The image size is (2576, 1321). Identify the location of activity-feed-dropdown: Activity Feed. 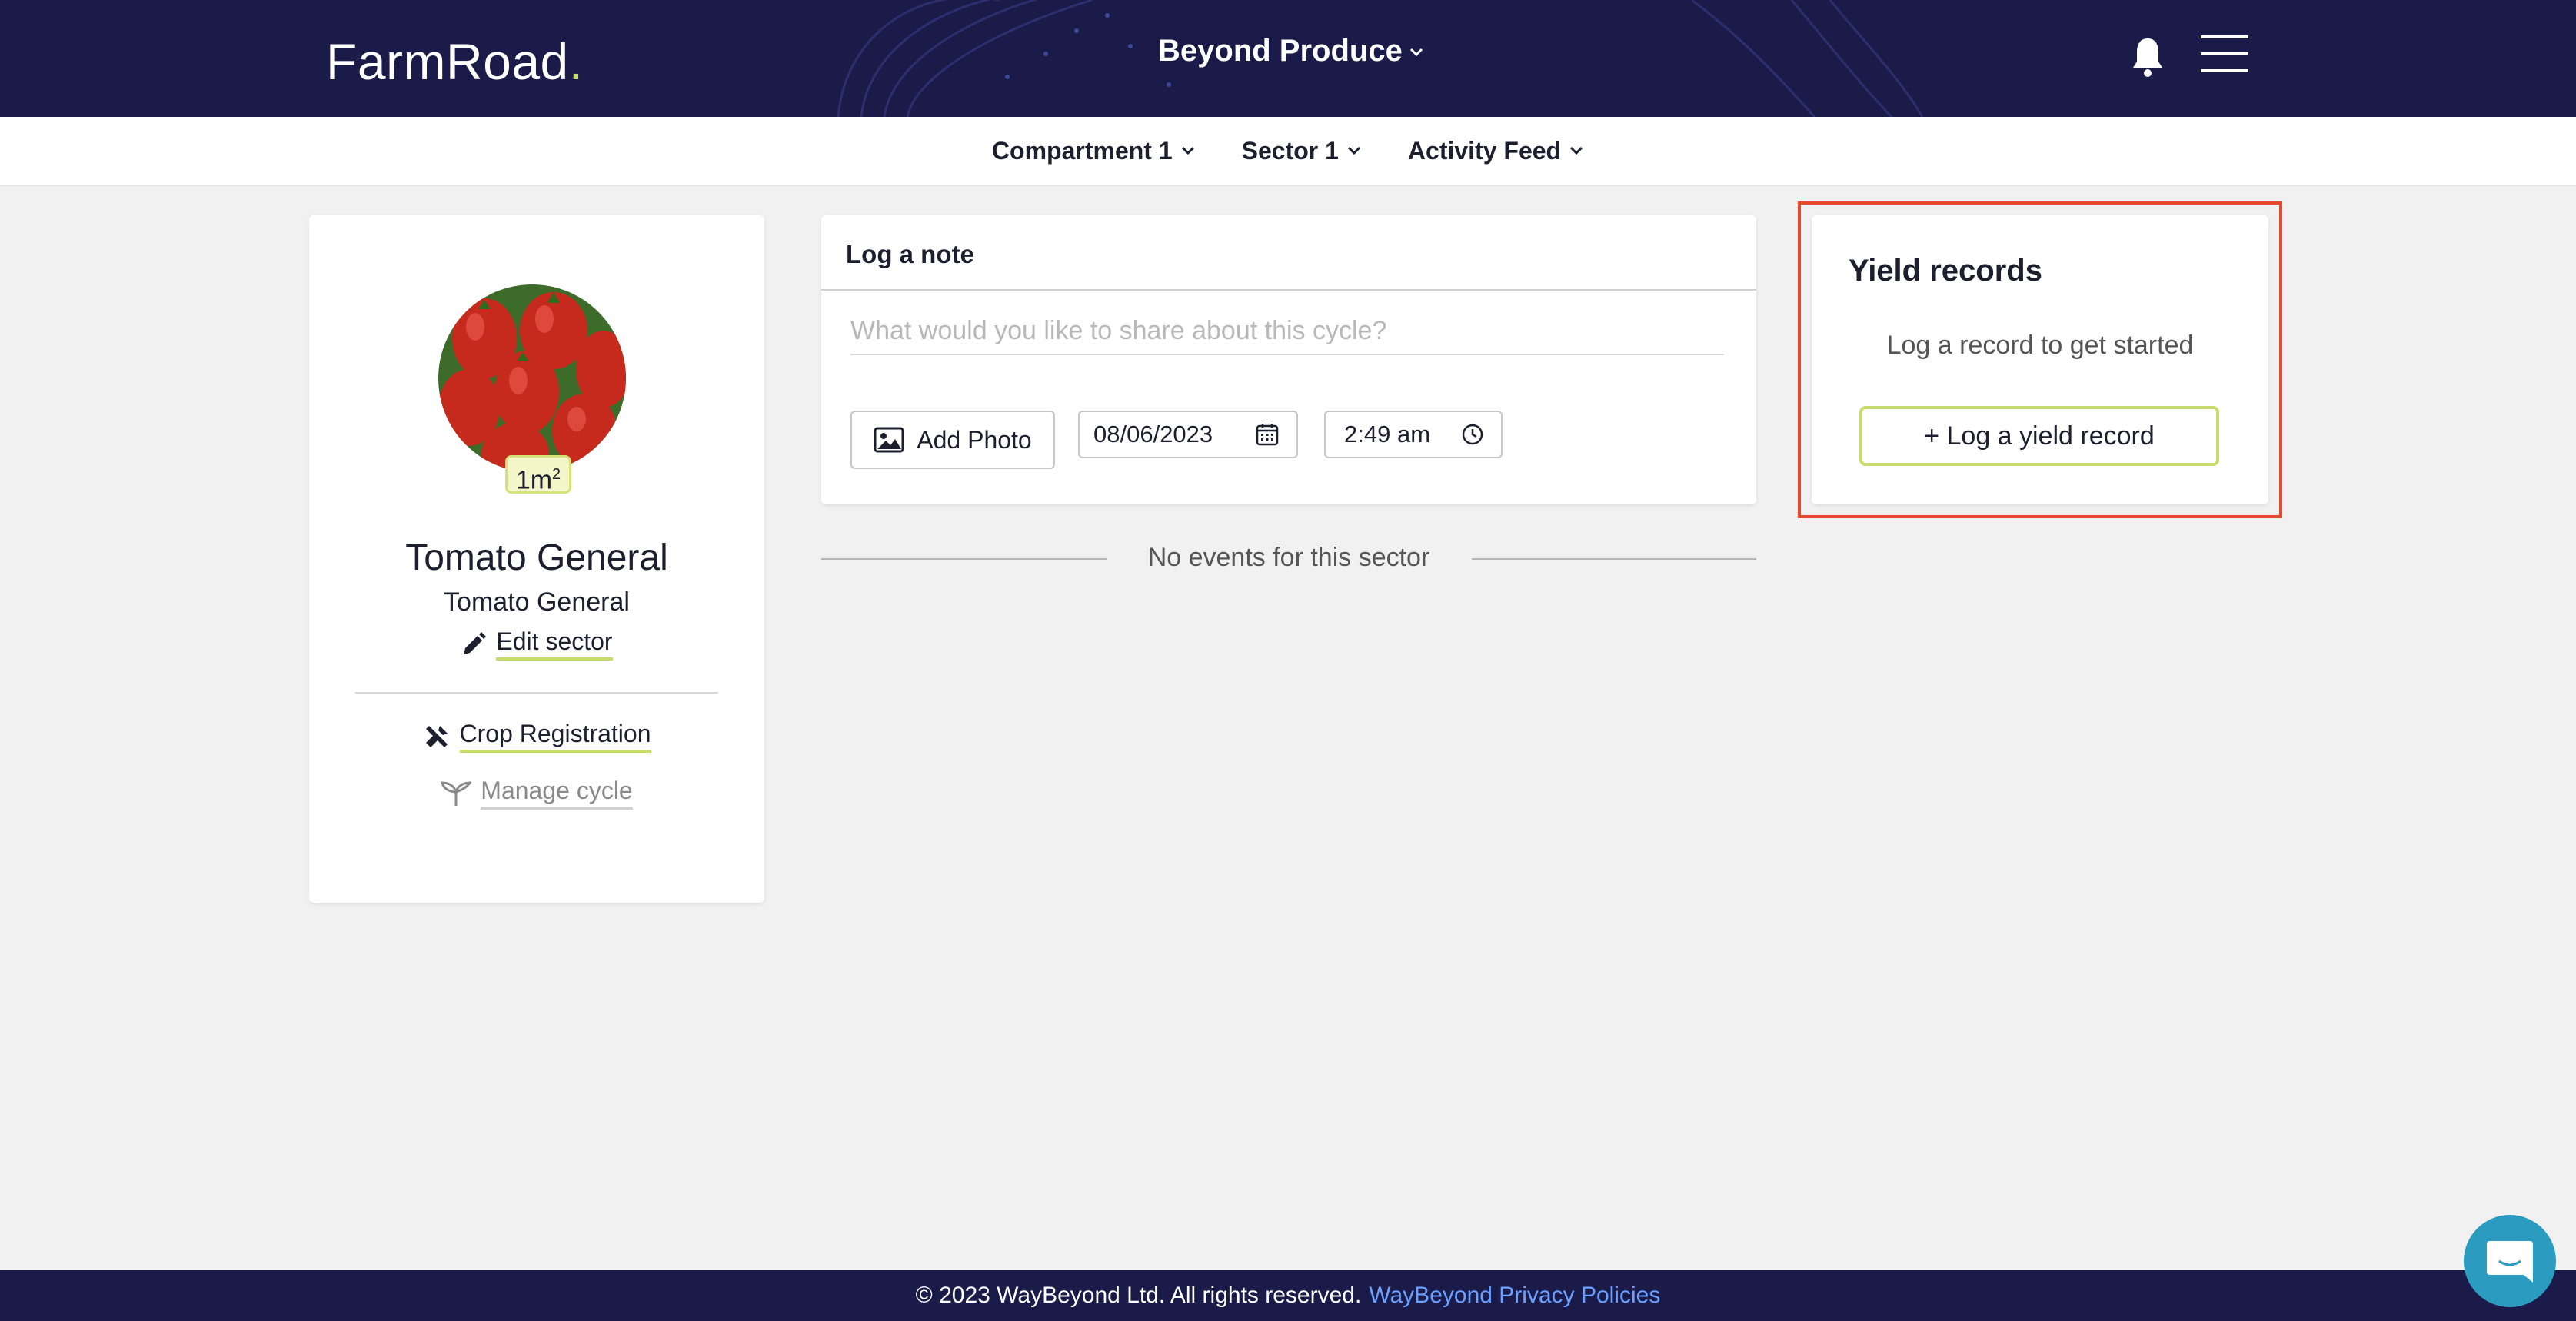
(1496, 151).